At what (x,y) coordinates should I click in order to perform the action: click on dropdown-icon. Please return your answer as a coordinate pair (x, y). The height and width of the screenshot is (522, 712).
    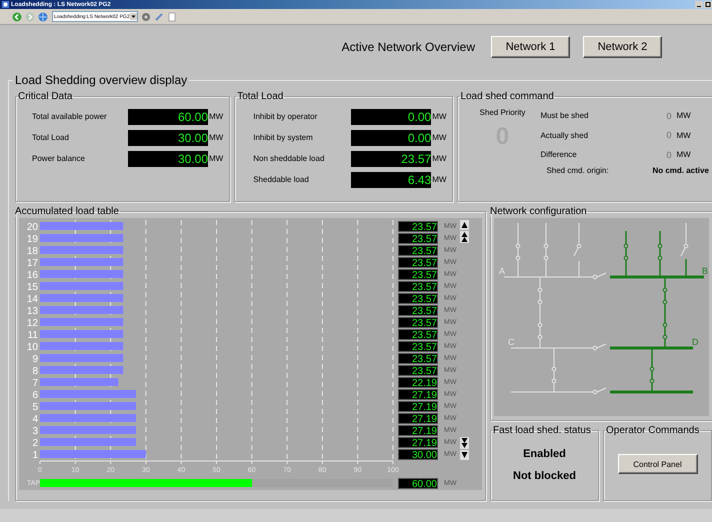
    Looking at the image, I should click on (133, 16).